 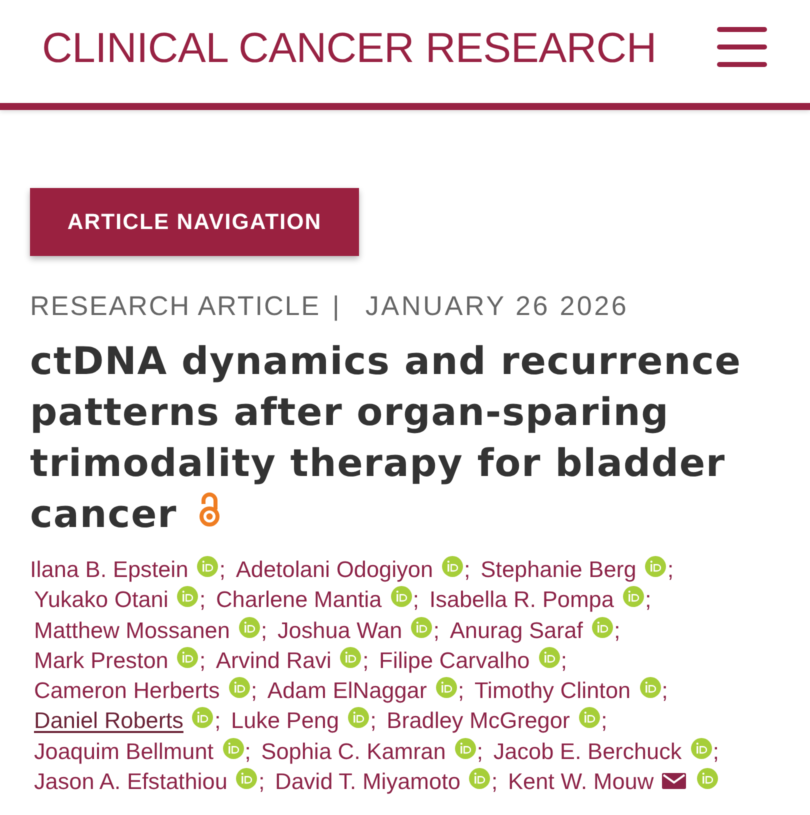 What do you see at coordinates (674, 781) in the screenshot?
I see `envelope-icon` at bounding box center [674, 781].